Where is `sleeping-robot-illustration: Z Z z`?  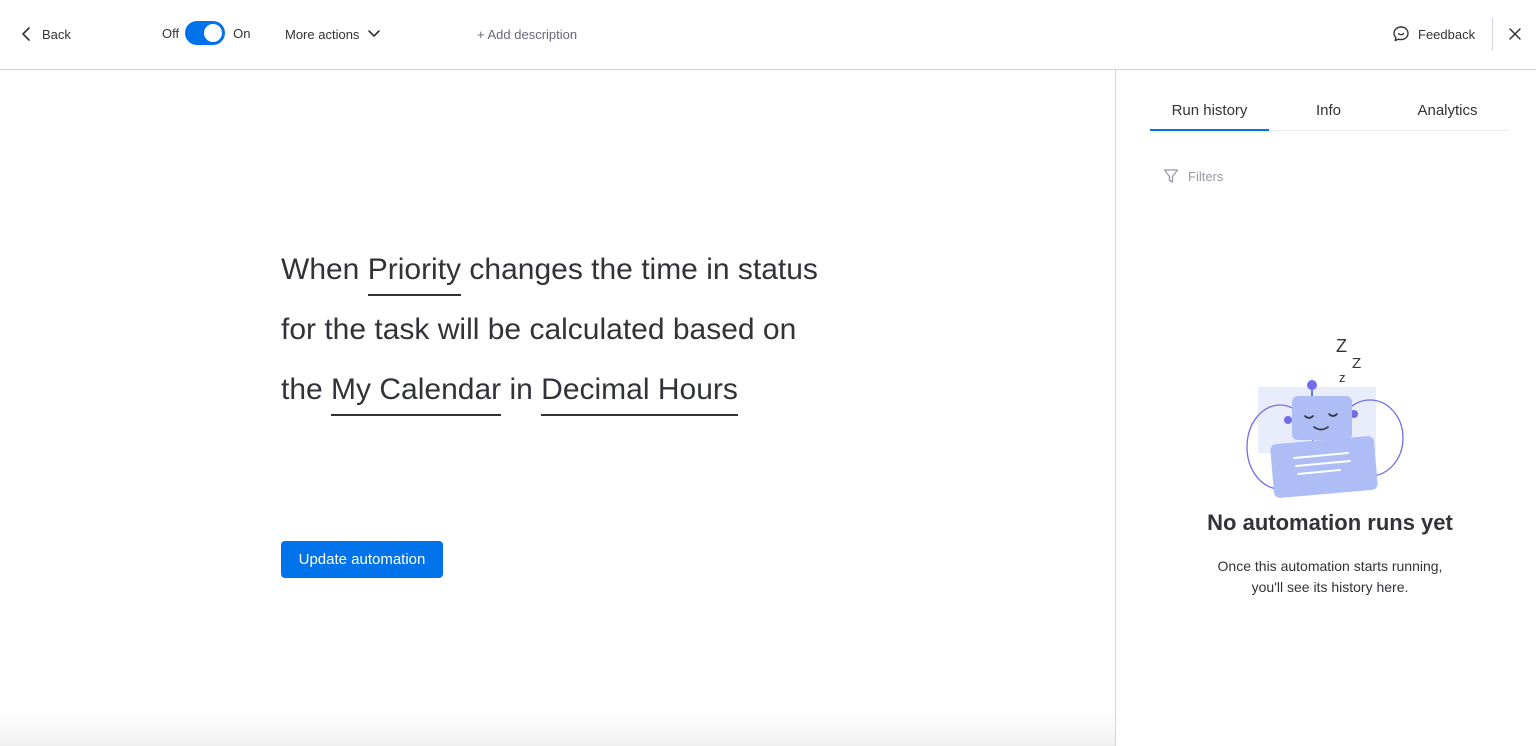
sleeping-robot-illustration: Z Z z is located at coordinates (1325, 417).